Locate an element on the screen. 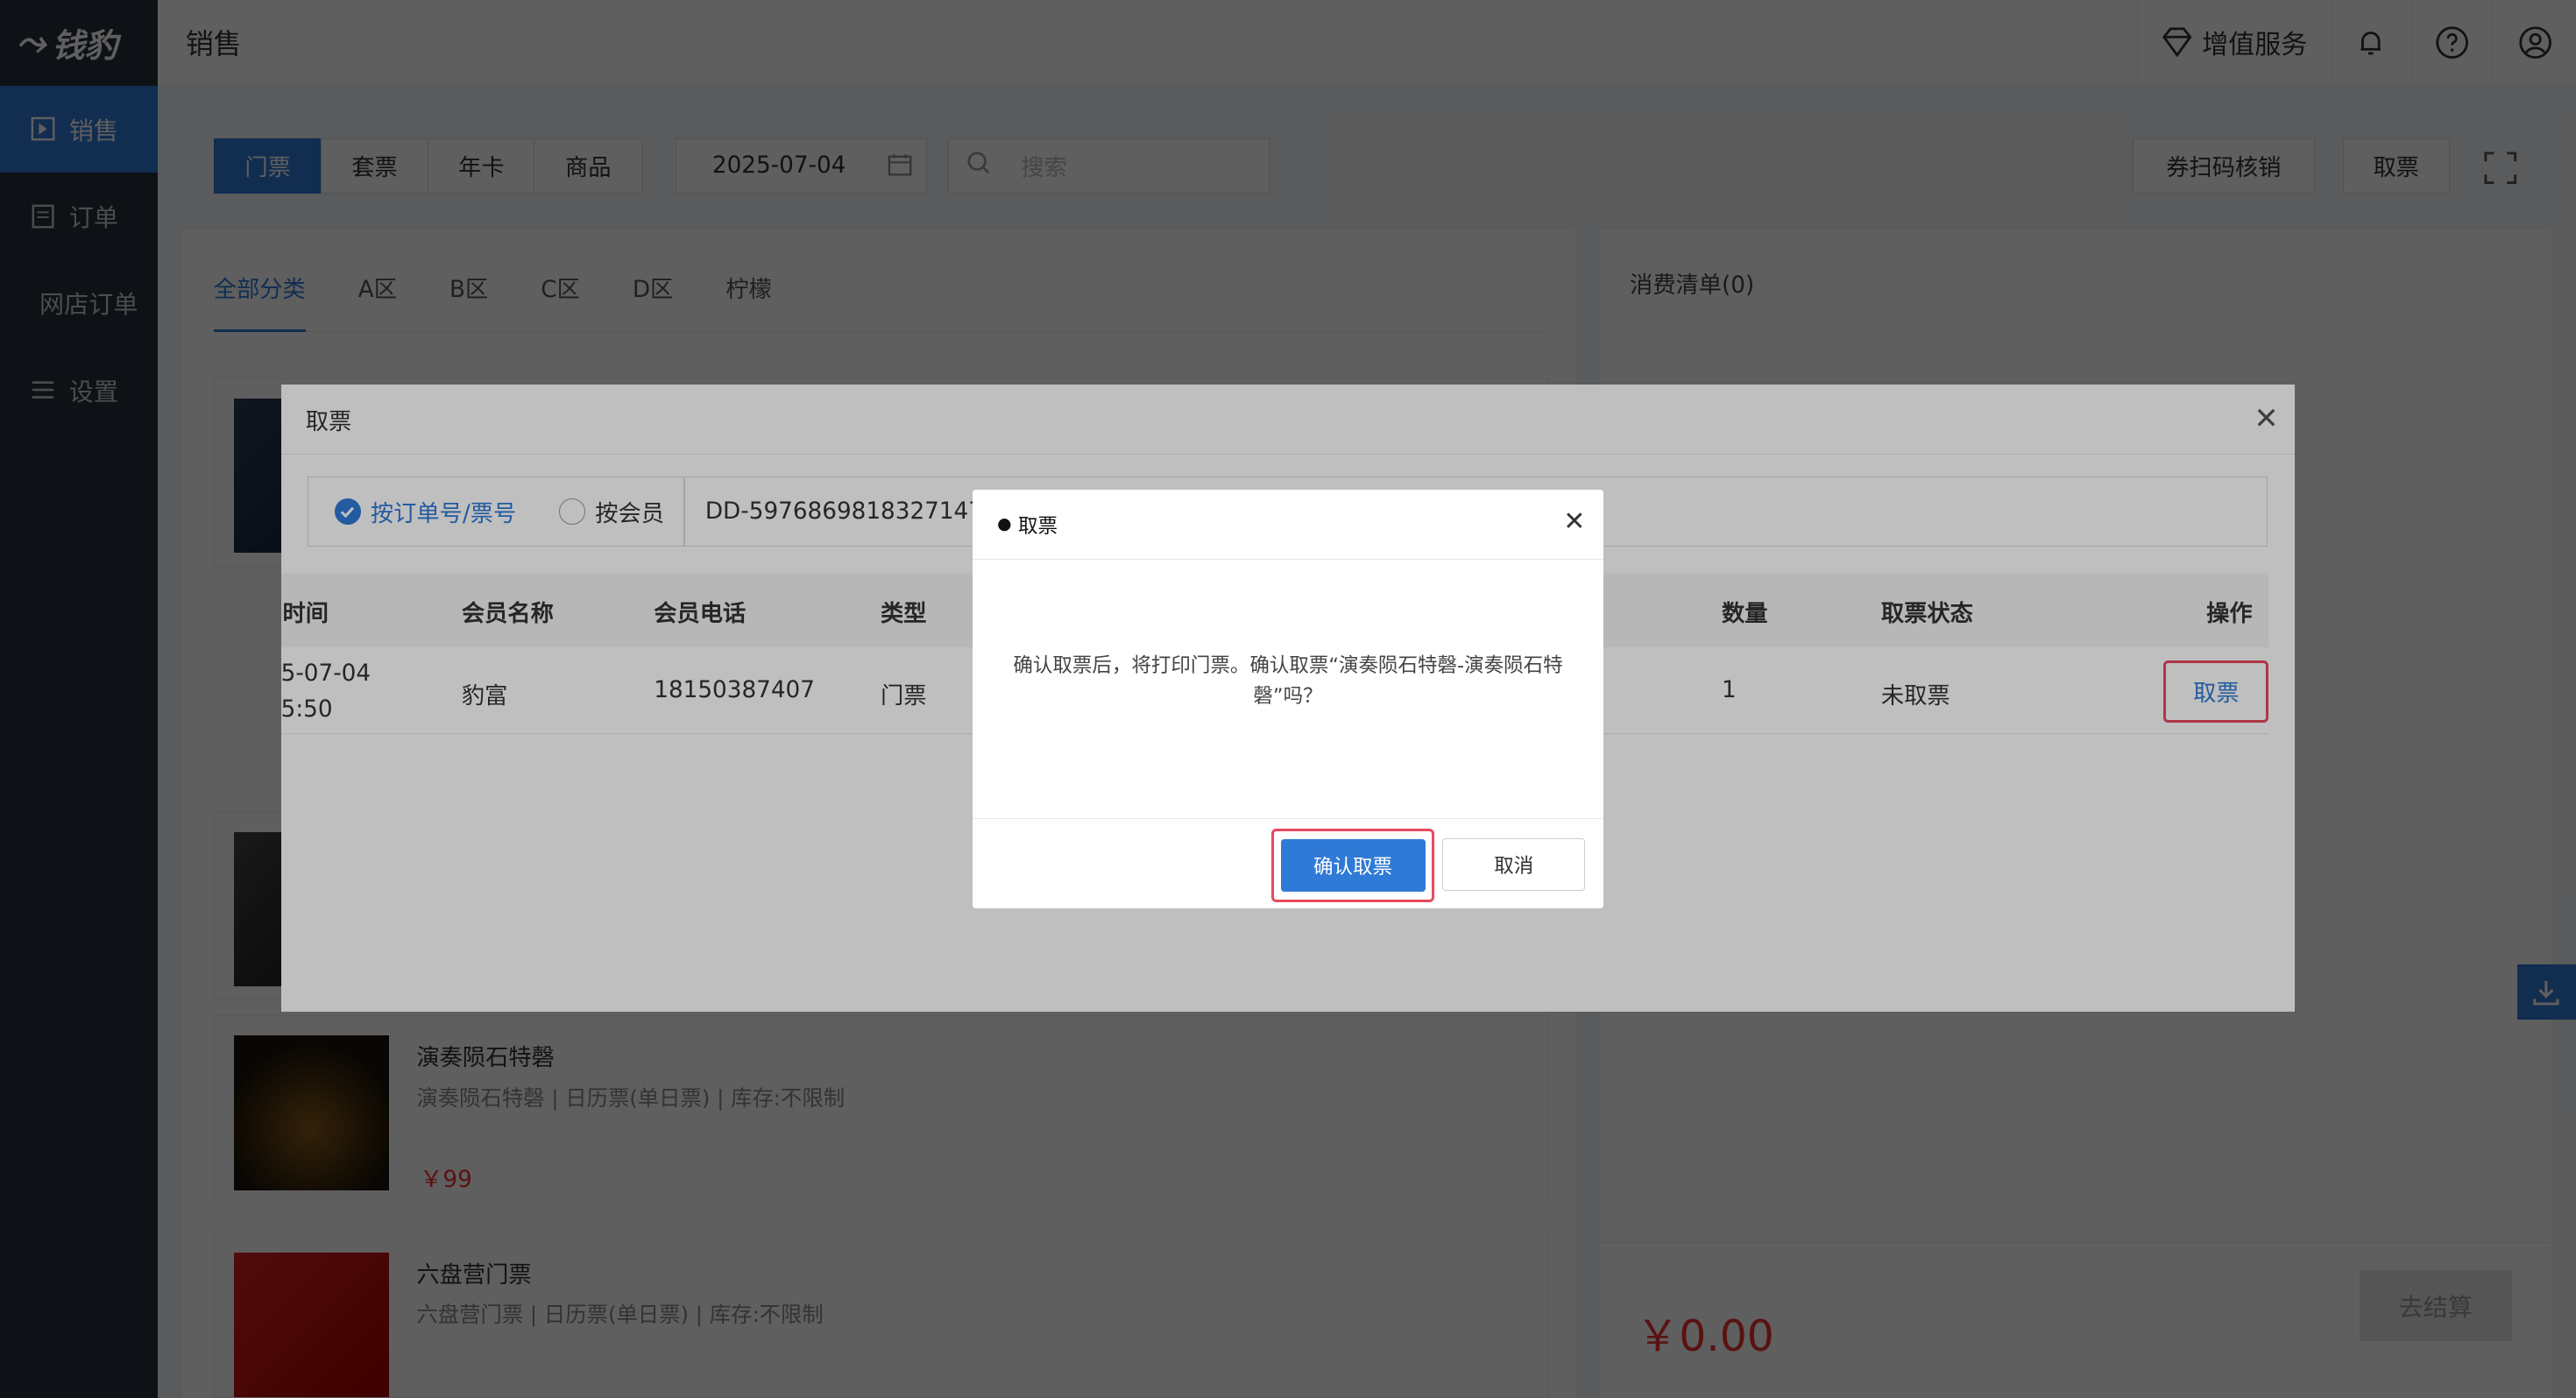 This screenshot has width=2576, height=1398. confirm-highlight: 确认取票 is located at coordinates (1352, 866).